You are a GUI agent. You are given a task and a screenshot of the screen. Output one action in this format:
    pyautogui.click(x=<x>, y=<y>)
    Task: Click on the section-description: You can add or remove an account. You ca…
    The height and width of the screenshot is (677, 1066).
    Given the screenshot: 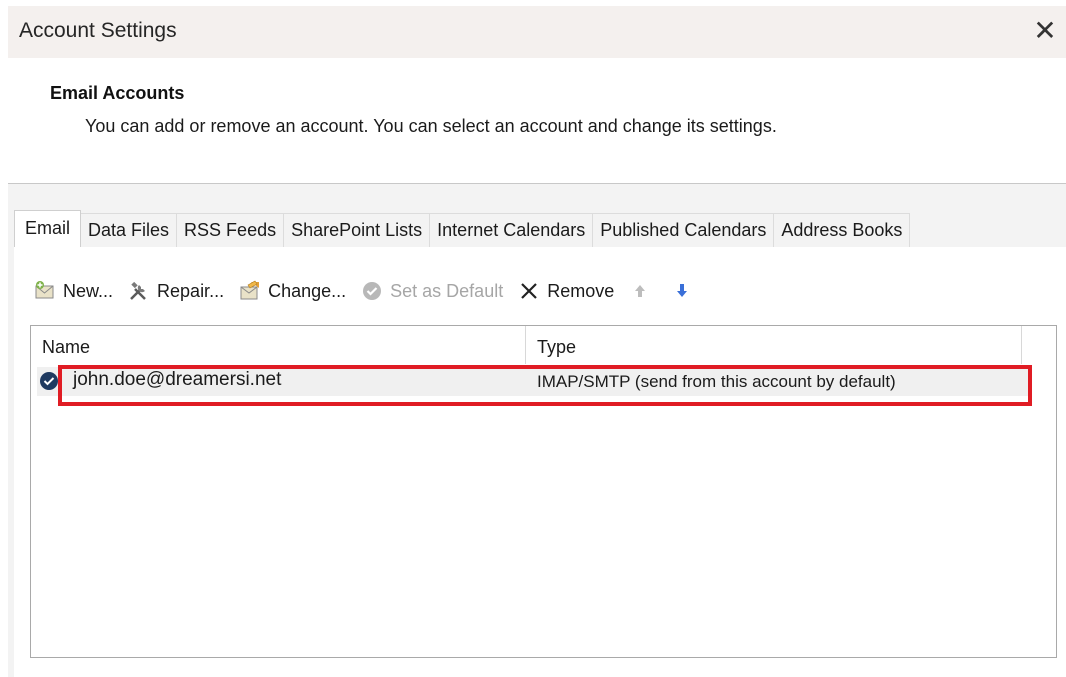 What is the action you would take?
    pyautogui.click(x=431, y=126)
    